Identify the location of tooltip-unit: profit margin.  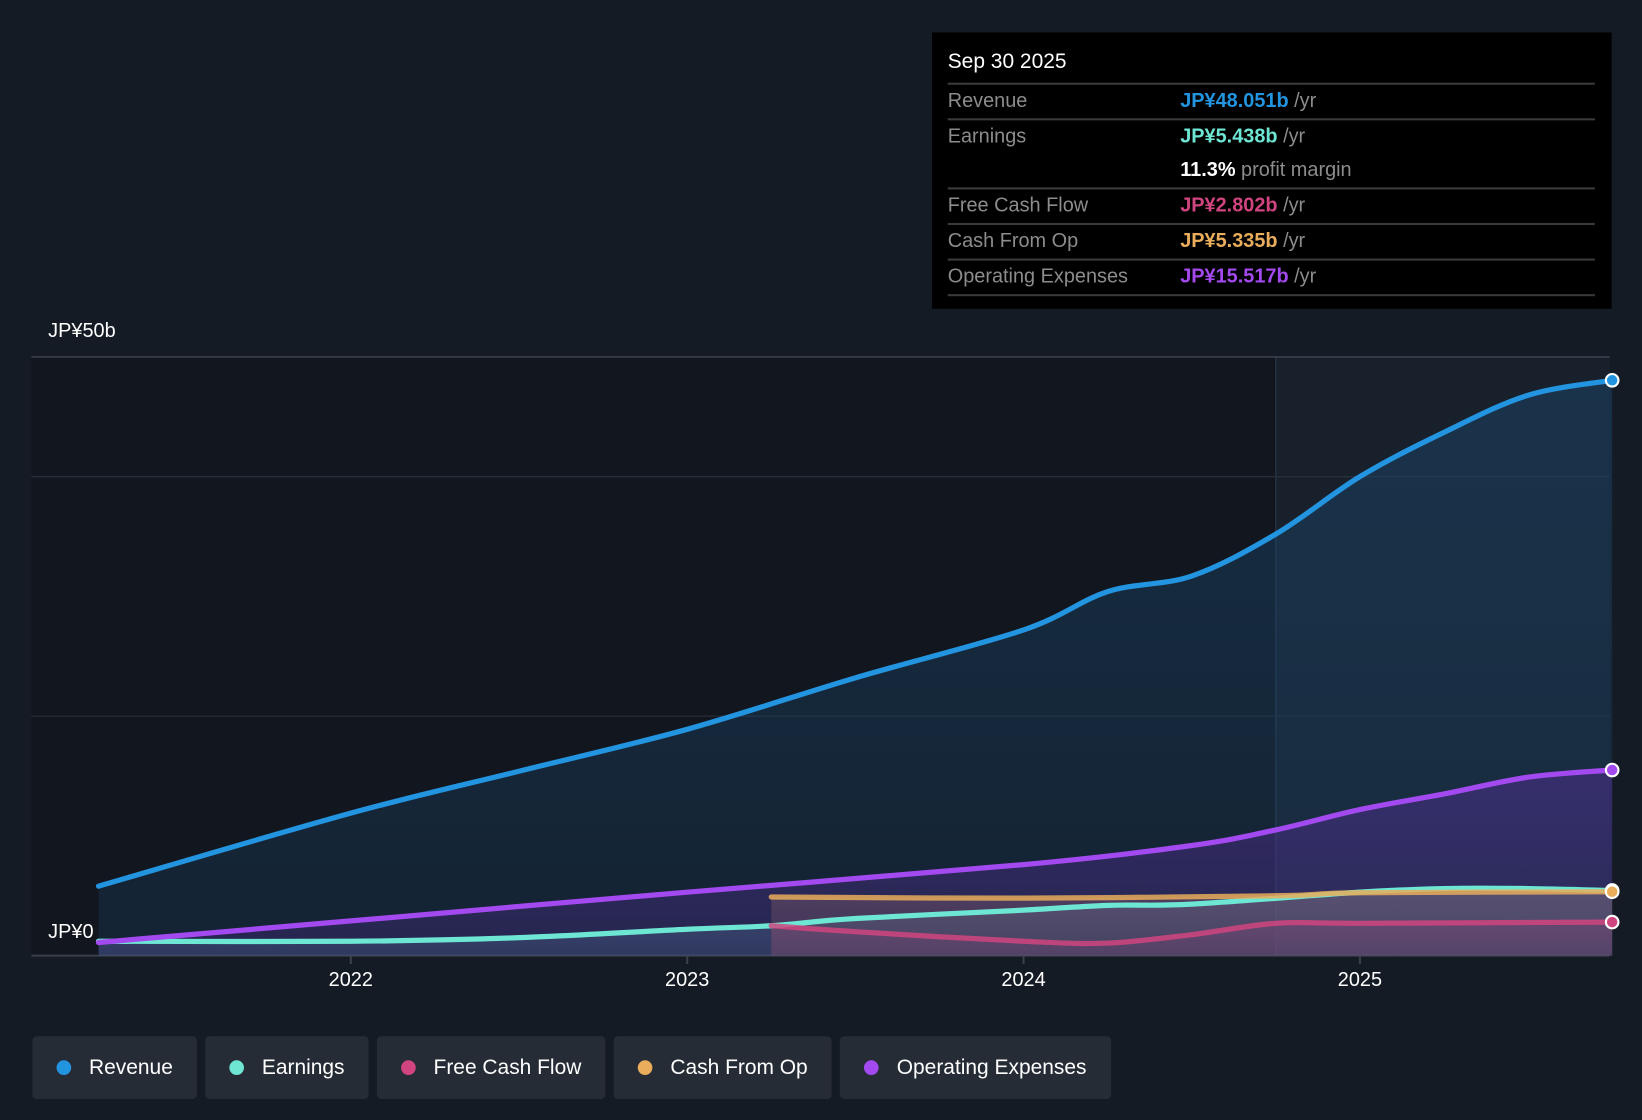
(1293, 170).